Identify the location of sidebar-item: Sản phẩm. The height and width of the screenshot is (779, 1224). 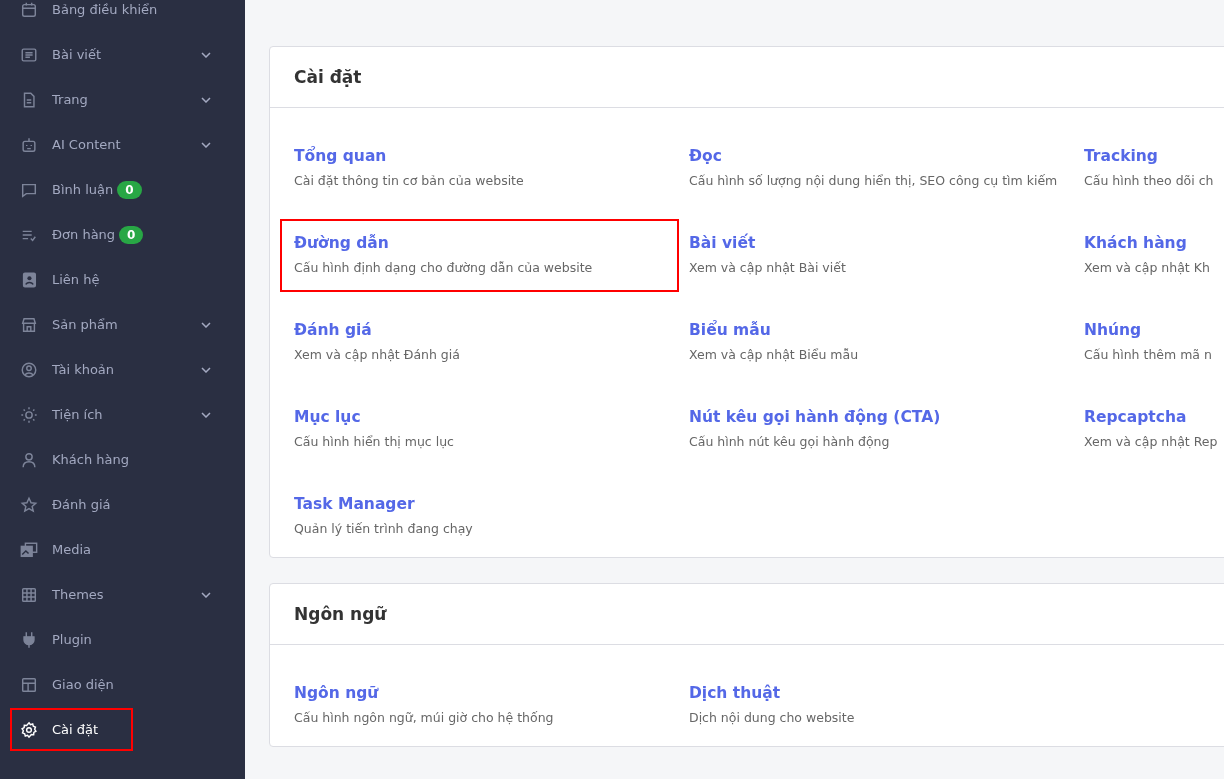
(122, 324).